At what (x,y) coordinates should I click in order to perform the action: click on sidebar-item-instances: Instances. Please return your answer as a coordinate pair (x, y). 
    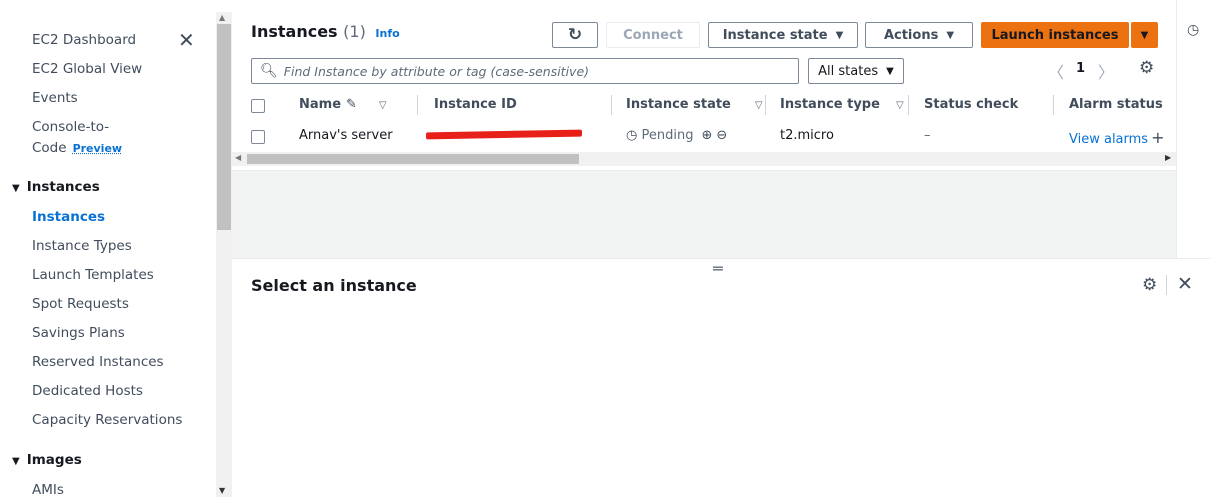
    Looking at the image, I should click on (68, 217).